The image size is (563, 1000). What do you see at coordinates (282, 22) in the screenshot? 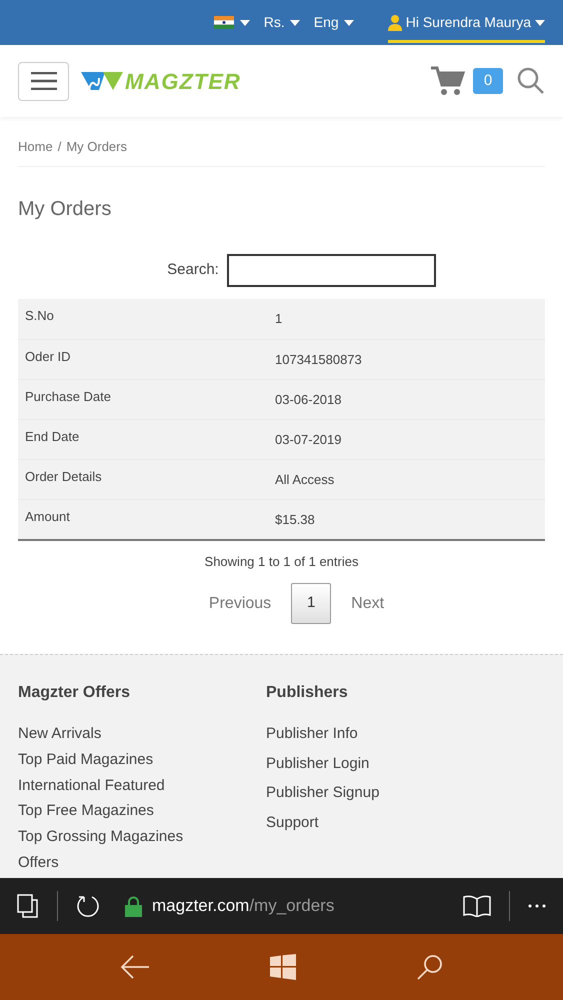
I see `currency-dropdown: Rs.` at bounding box center [282, 22].